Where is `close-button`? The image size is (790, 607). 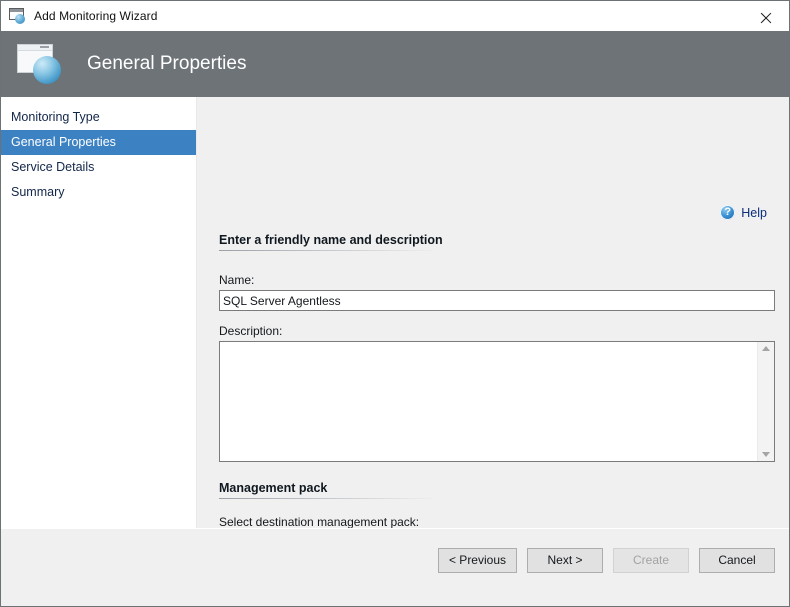
close-button is located at coordinates (766, 16).